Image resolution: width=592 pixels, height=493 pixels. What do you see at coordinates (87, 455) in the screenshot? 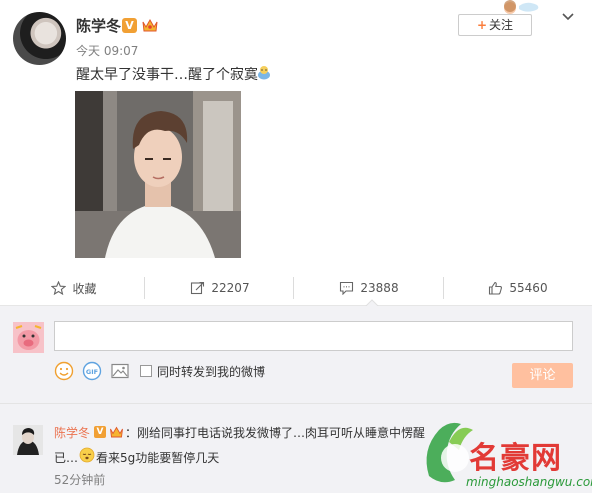
I see `sleepy-face-emoji-icon` at bounding box center [87, 455].